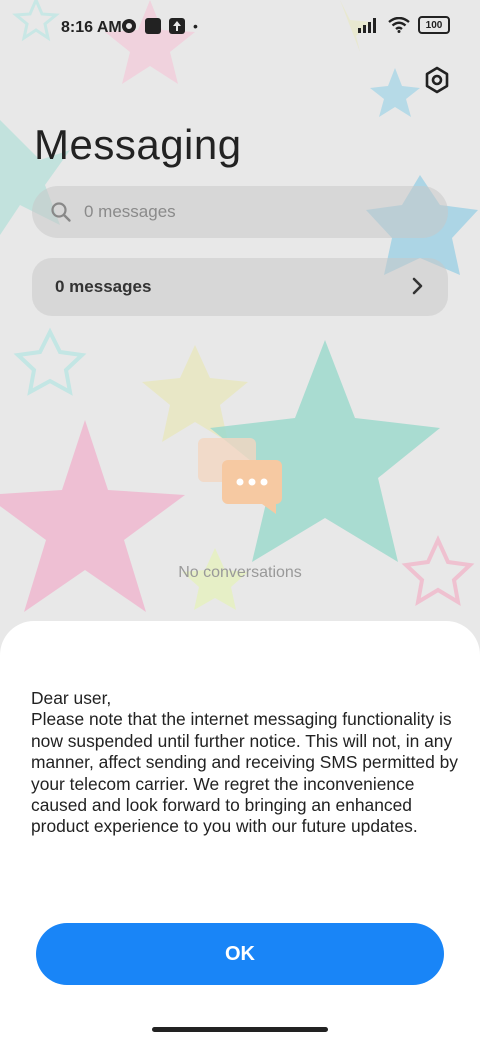  What do you see at coordinates (399, 25) in the screenshot?
I see `wifi-icon` at bounding box center [399, 25].